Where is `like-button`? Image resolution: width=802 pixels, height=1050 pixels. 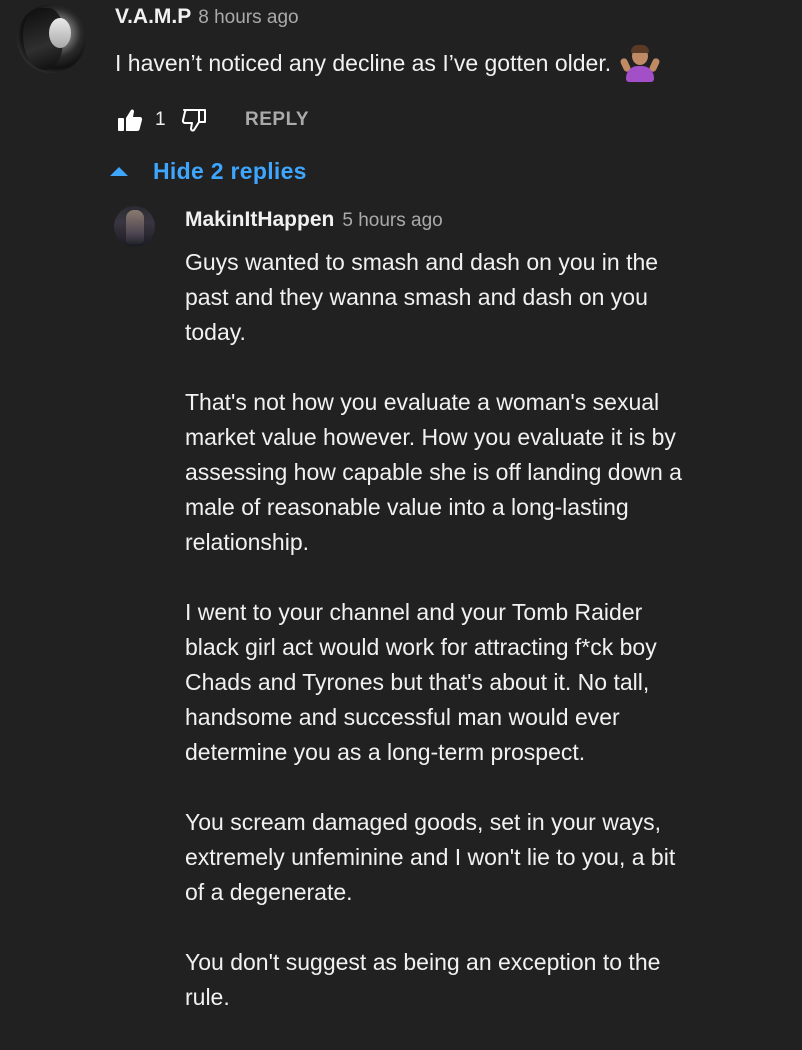
like-button is located at coordinates (130, 120).